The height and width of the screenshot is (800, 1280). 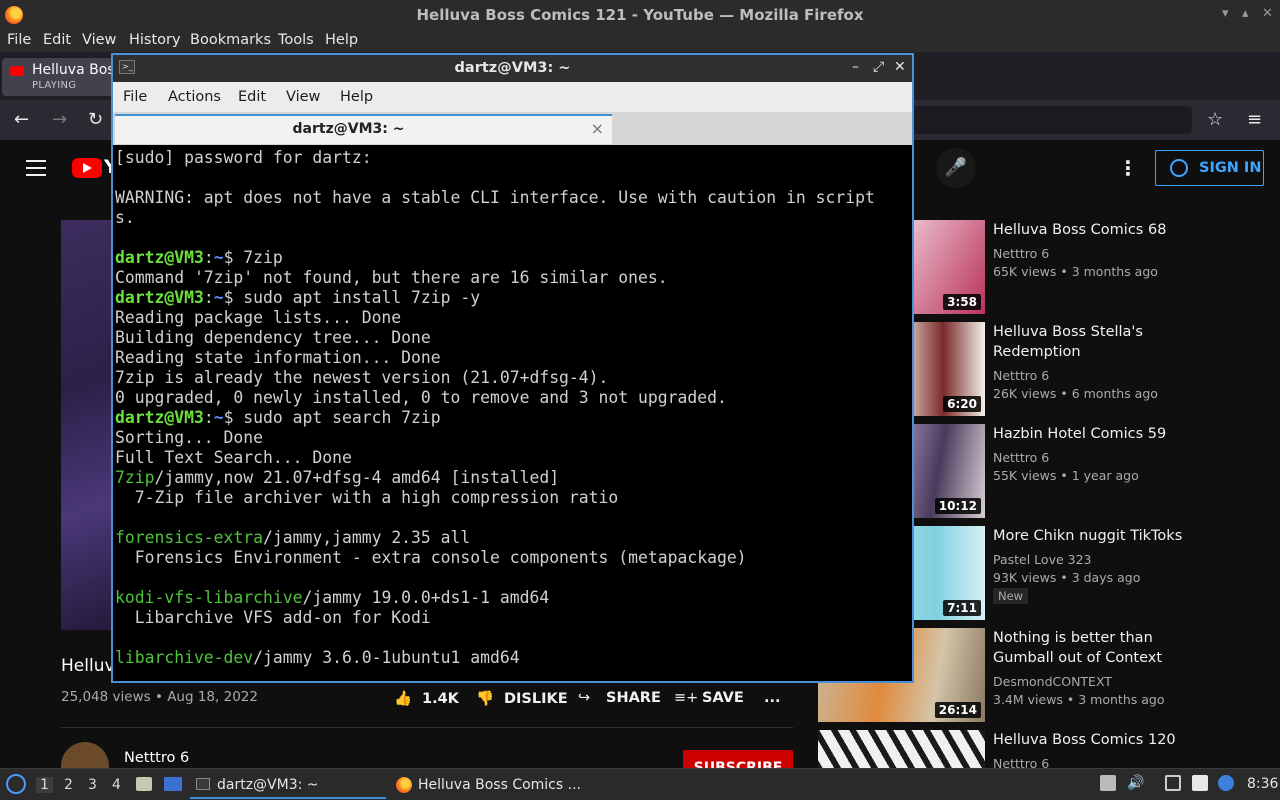 I want to click on close-tab-icon: ×, so click(x=597, y=128).